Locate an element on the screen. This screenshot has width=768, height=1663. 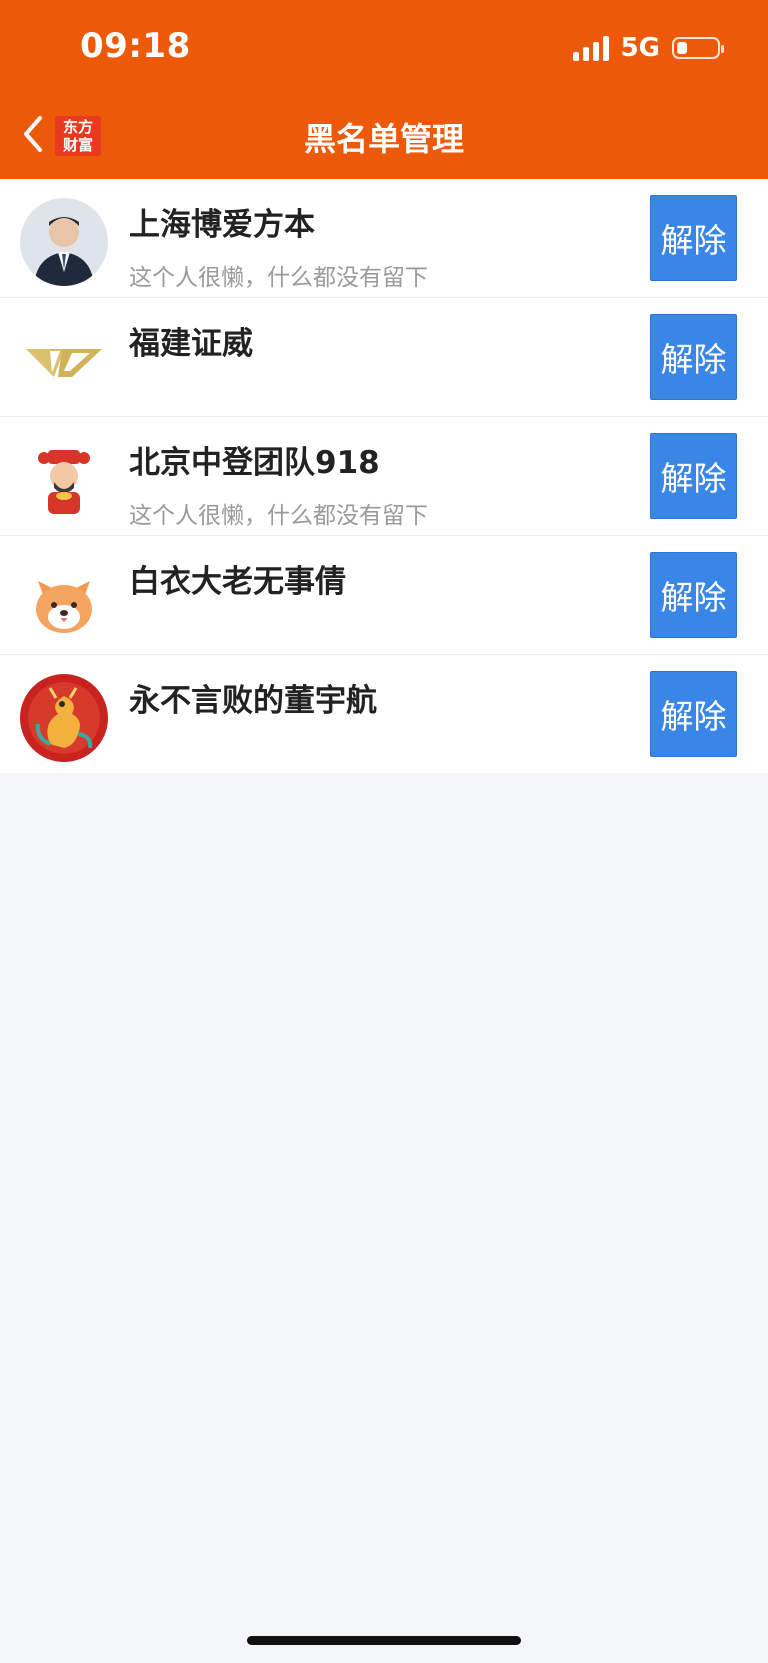
user-name: 白衣大老无事倩 is located at coordinates (237, 582).